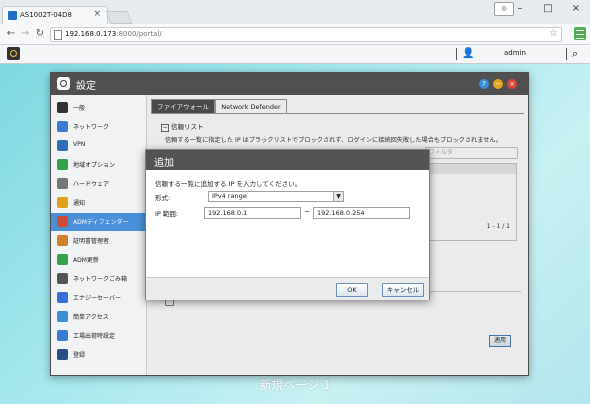 This screenshot has height=404, width=590. What do you see at coordinates (515, 53) in the screenshot?
I see `username-label: admin` at bounding box center [515, 53].